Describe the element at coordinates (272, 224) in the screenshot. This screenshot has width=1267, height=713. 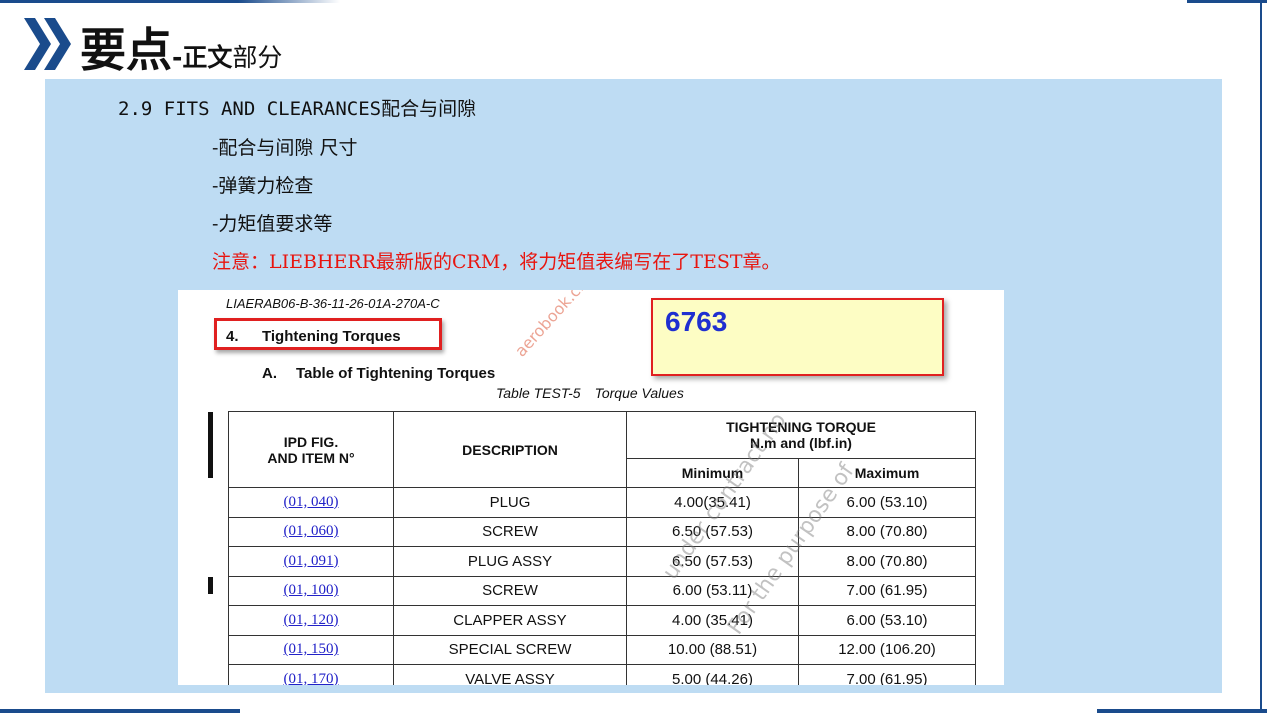
I see `bullet-item: -力矩值要求等` at that location.